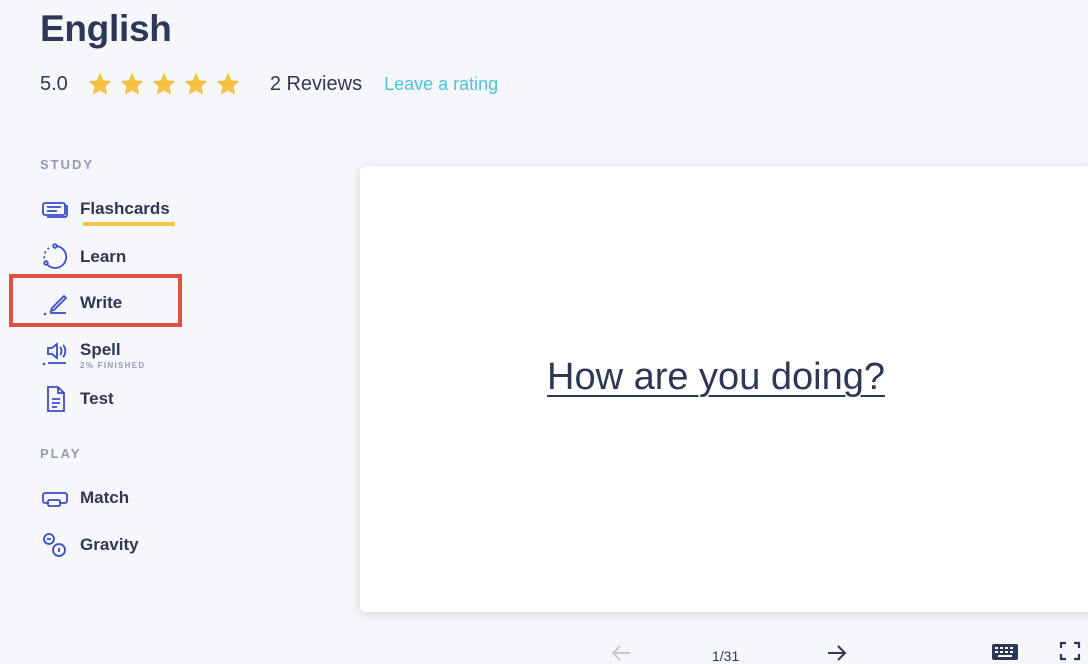 This screenshot has width=1088, height=664. Describe the element at coordinates (100, 349) in the screenshot. I see `sidebar-item-label: Spell` at that location.